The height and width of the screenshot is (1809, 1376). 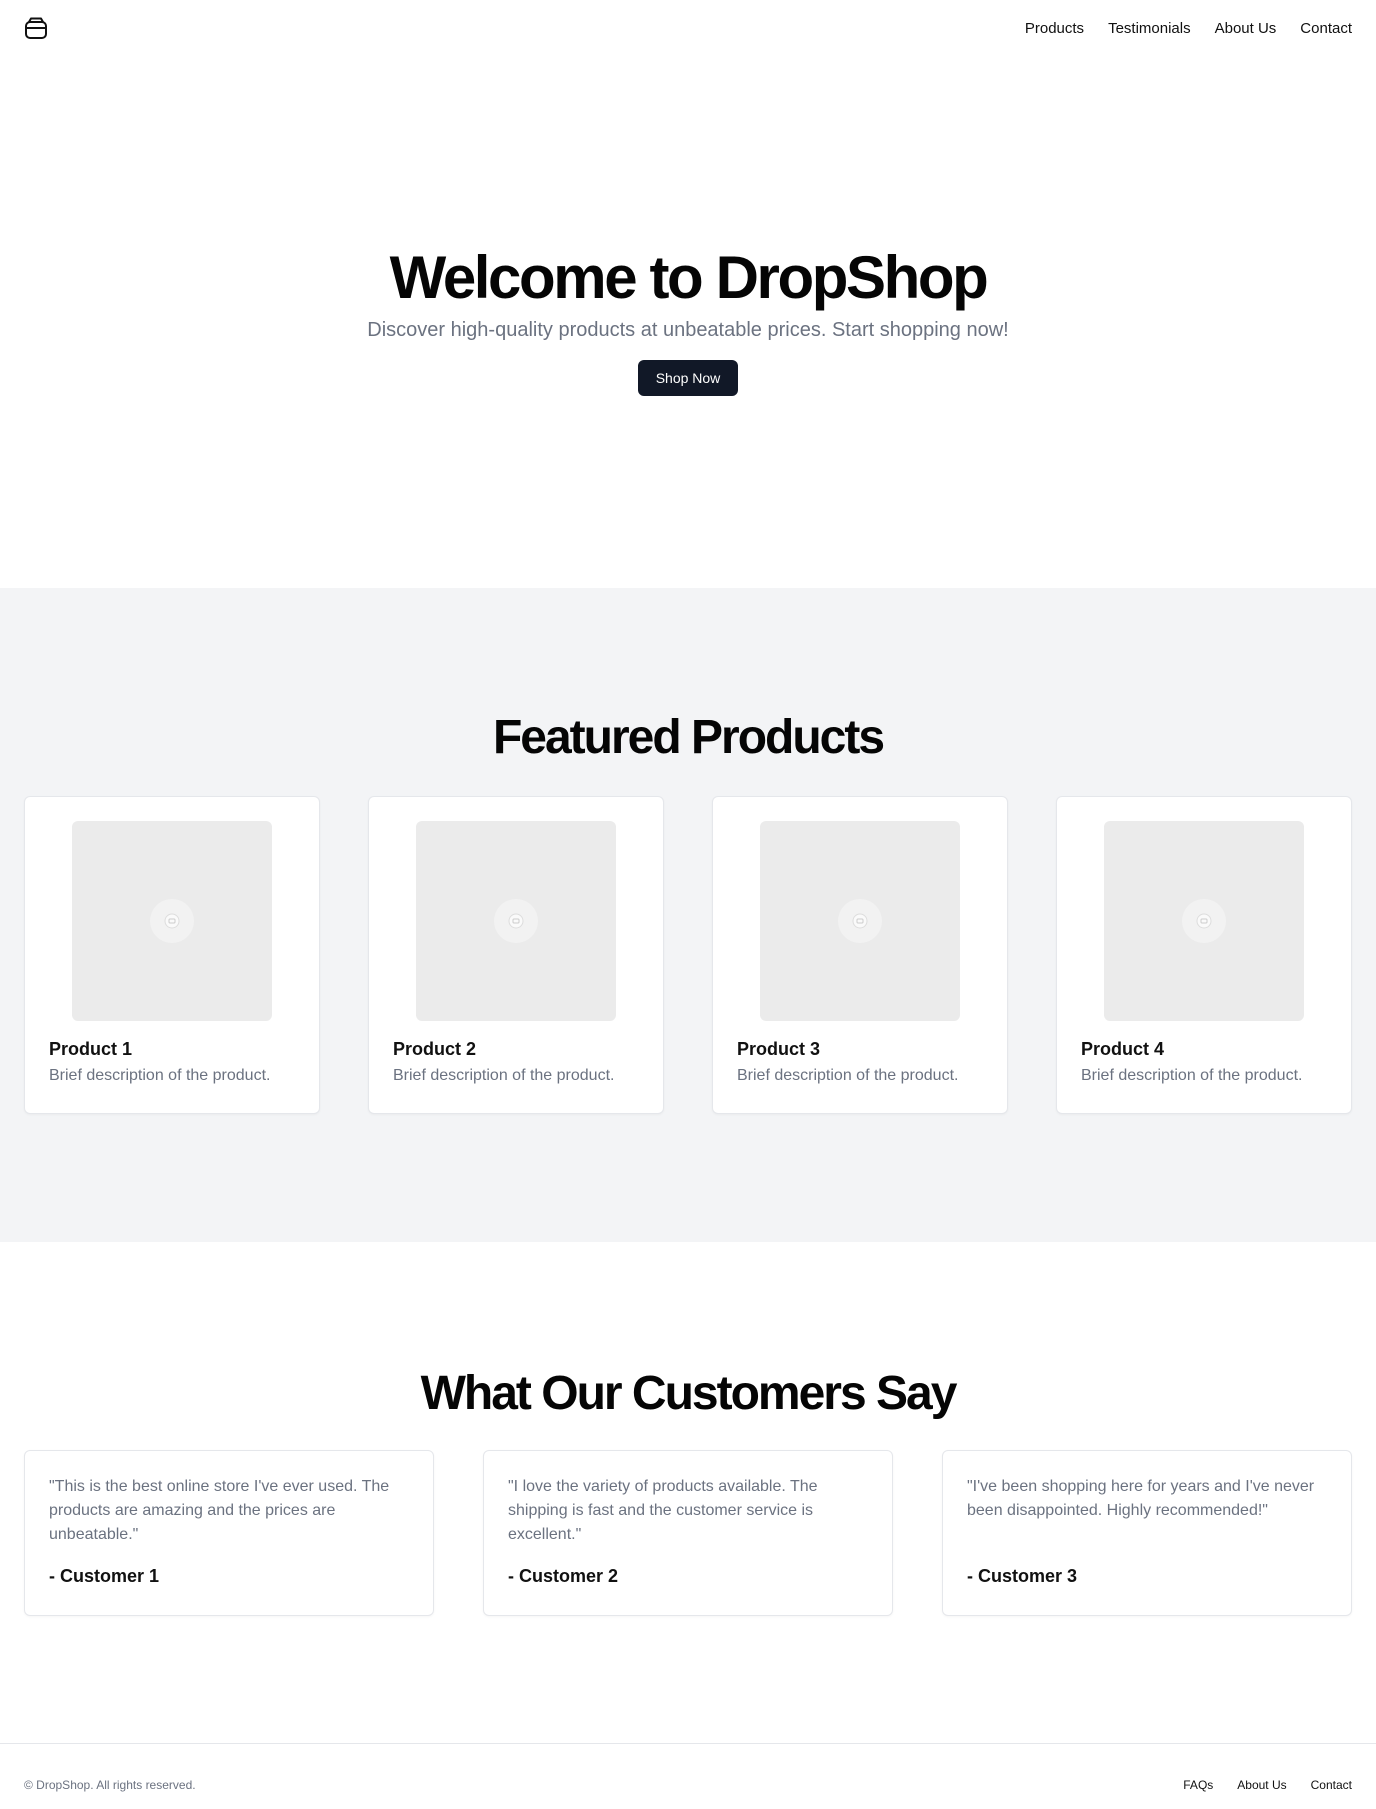 I want to click on hero-title: Welcome to DropShop, so click(x=689, y=277).